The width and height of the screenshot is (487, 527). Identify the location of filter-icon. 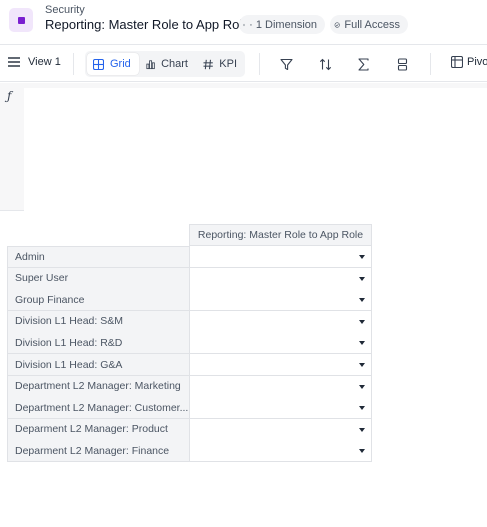
(286, 64).